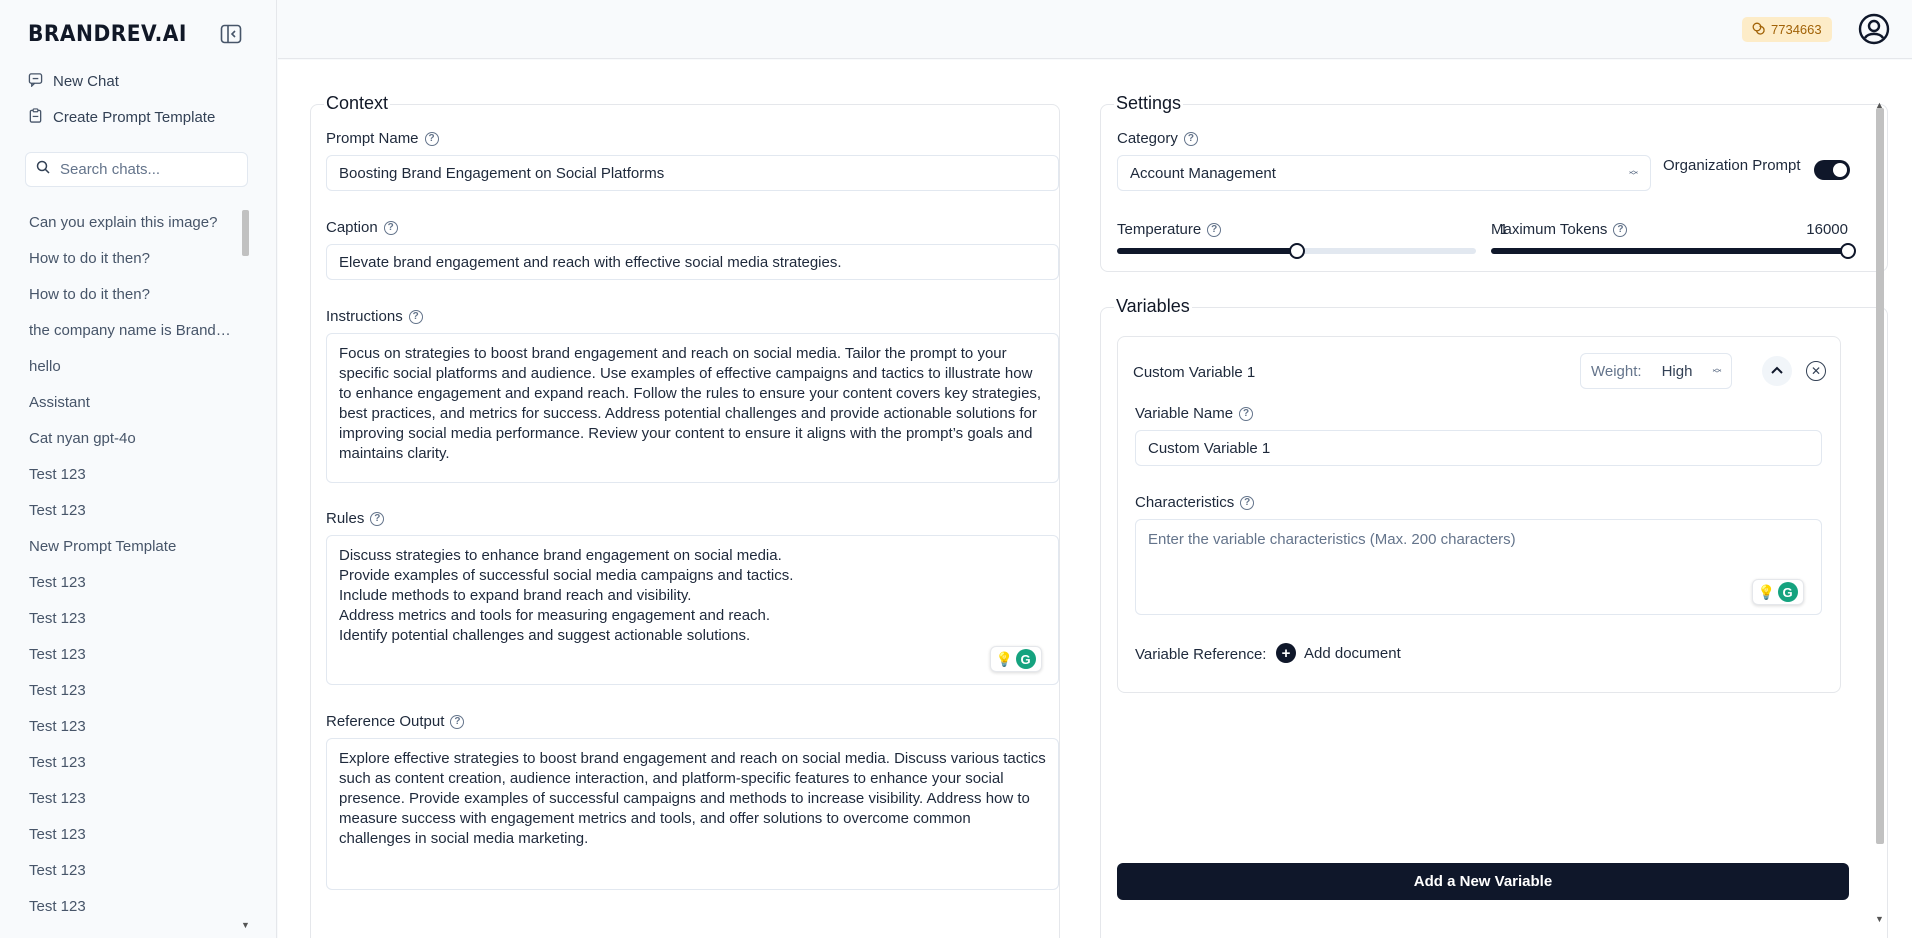 The height and width of the screenshot is (938, 1912). I want to click on variable-title: Custom Variable 1, so click(1194, 372).